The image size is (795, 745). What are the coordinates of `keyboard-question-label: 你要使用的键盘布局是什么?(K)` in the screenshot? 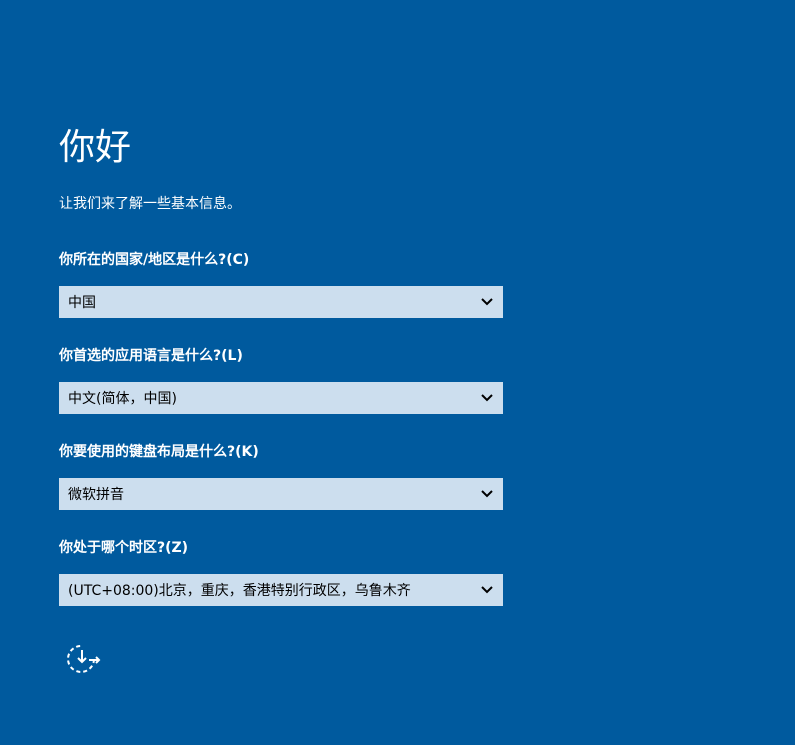 It's located at (159, 452).